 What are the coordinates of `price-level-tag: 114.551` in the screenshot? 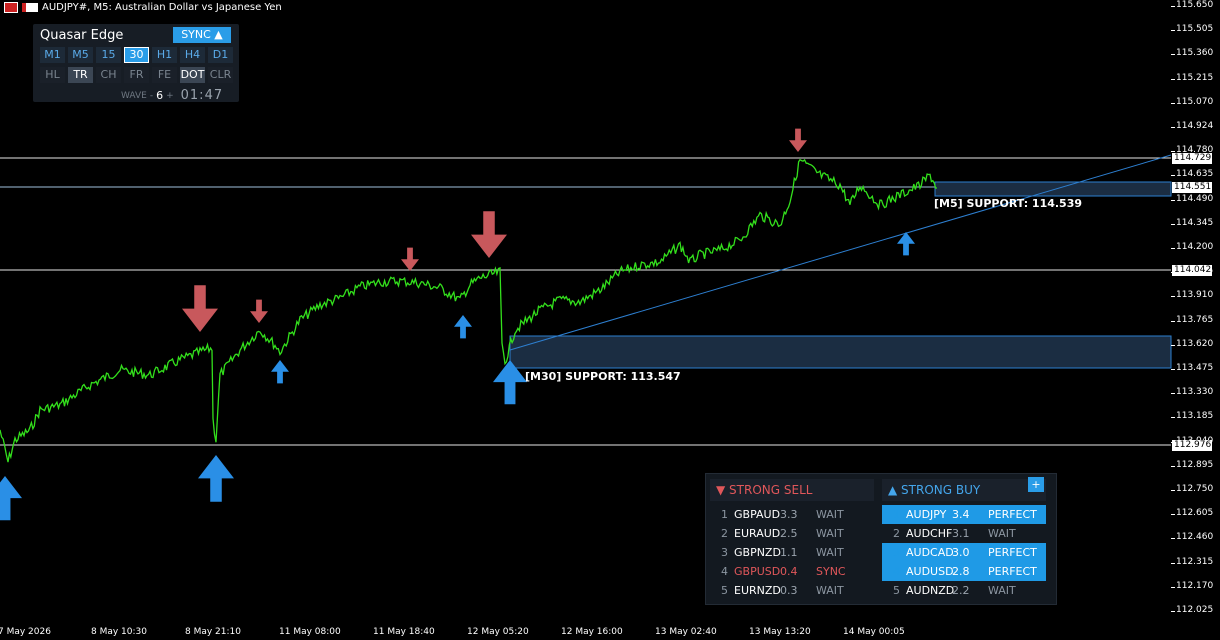 It's located at (1192, 187).